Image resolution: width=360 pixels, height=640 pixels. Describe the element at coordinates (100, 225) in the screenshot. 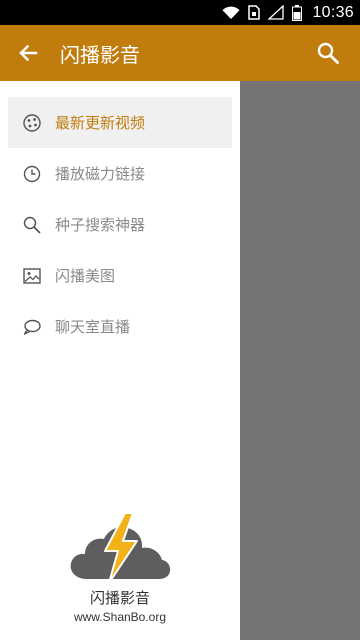

I see `drawer-item-label: 种子搜索神器` at that location.